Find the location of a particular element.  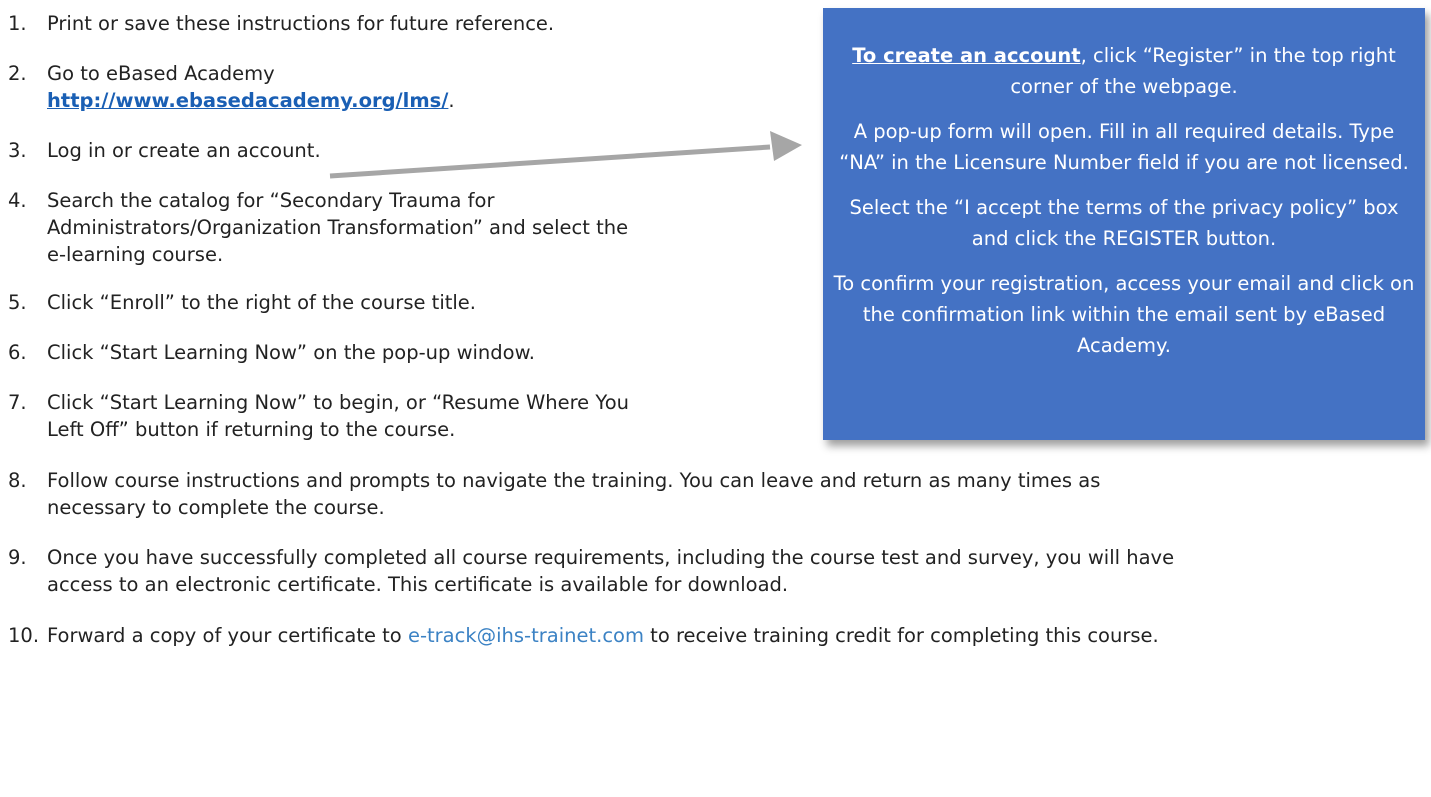

ebased-academy-link: http://www.ebasedacademy.org/lms/ is located at coordinates (247, 100).